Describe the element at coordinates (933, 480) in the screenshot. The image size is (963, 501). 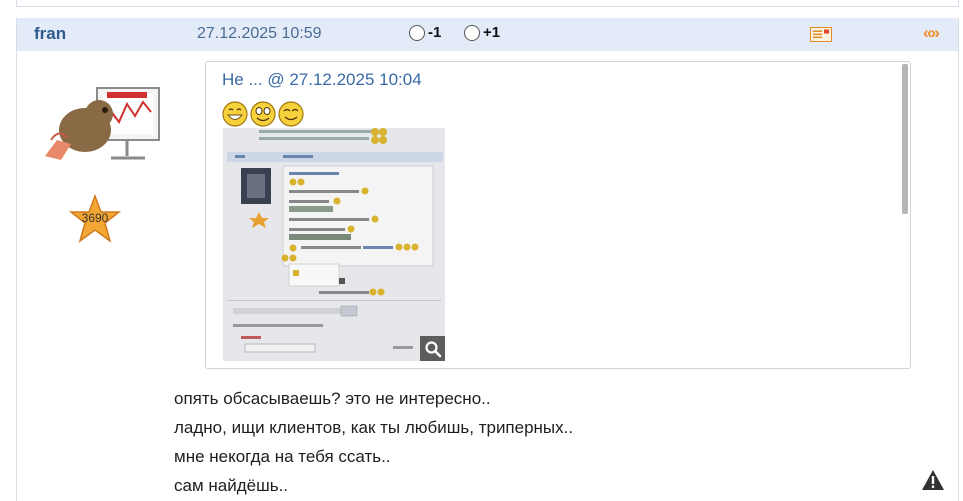
I see `warning-icon` at that location.